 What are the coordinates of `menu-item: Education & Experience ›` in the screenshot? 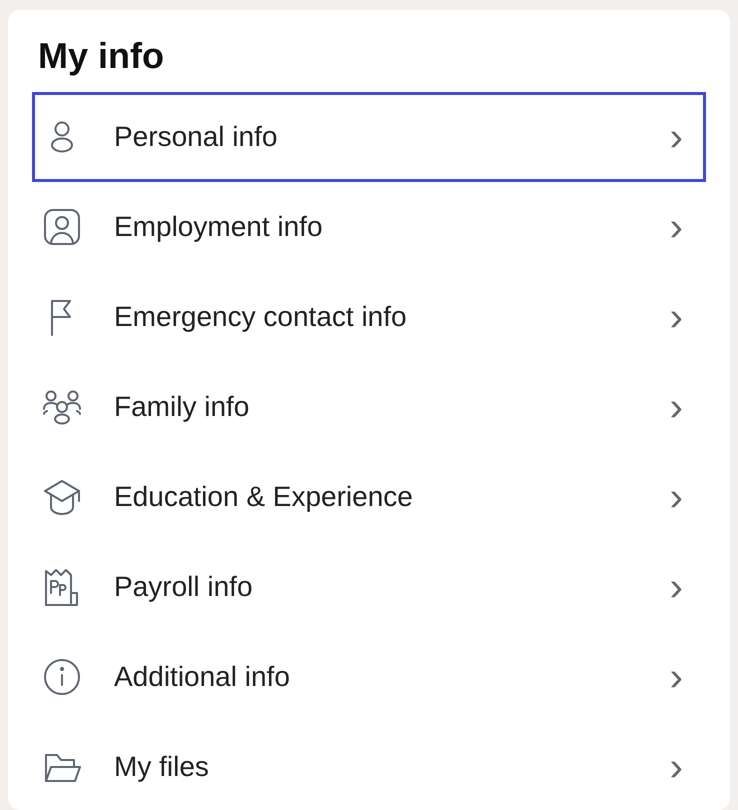 It's located at (369, 497).